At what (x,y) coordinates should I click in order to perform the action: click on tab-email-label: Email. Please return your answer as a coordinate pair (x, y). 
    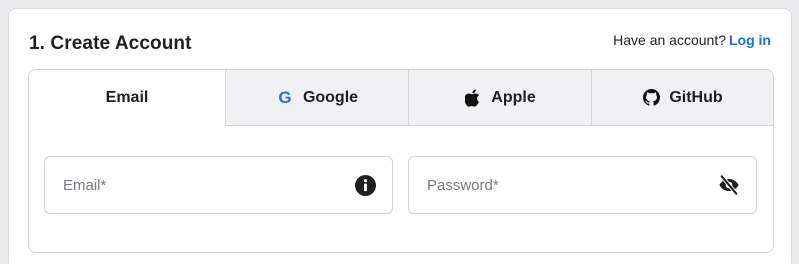
    Looking at the image, I should click on (127, 97).